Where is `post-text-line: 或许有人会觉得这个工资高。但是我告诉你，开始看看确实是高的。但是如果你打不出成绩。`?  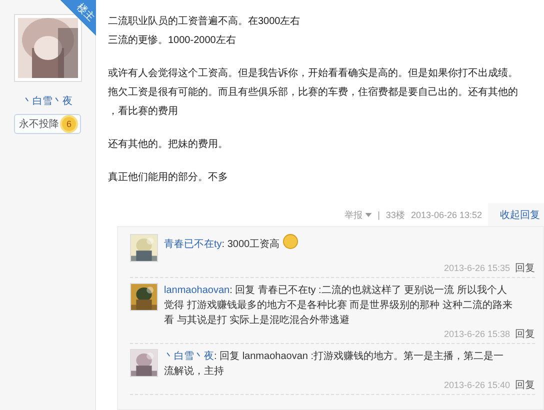
post-text-line: 或许有人会觉得这个工资高。但是我告诉你，开始看看确实是高的。但是如果你打不出成绩。 is located at coordinates (313, 73).